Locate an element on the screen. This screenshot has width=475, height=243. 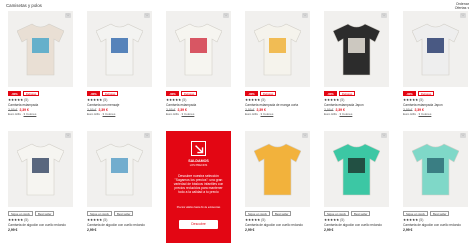
old-price: 3,99 € is located at coordinates (13, 109).